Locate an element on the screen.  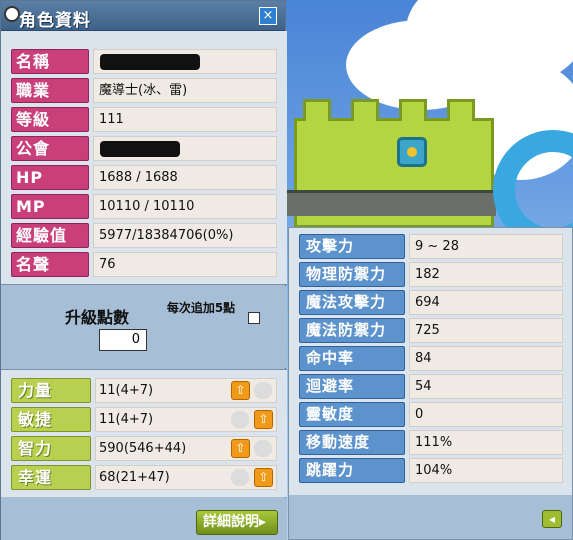
close-button: × is located at coordinates (268, 16).